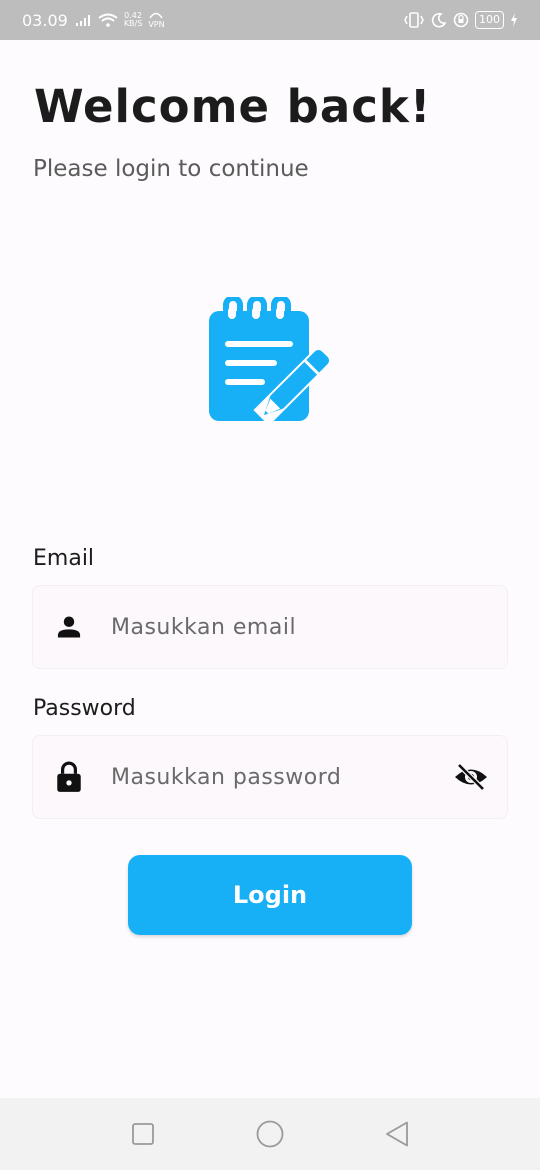 The height and width of the screenshot is (1170, 540). I want to click on battery-indicator: 100, so click(489, 20).